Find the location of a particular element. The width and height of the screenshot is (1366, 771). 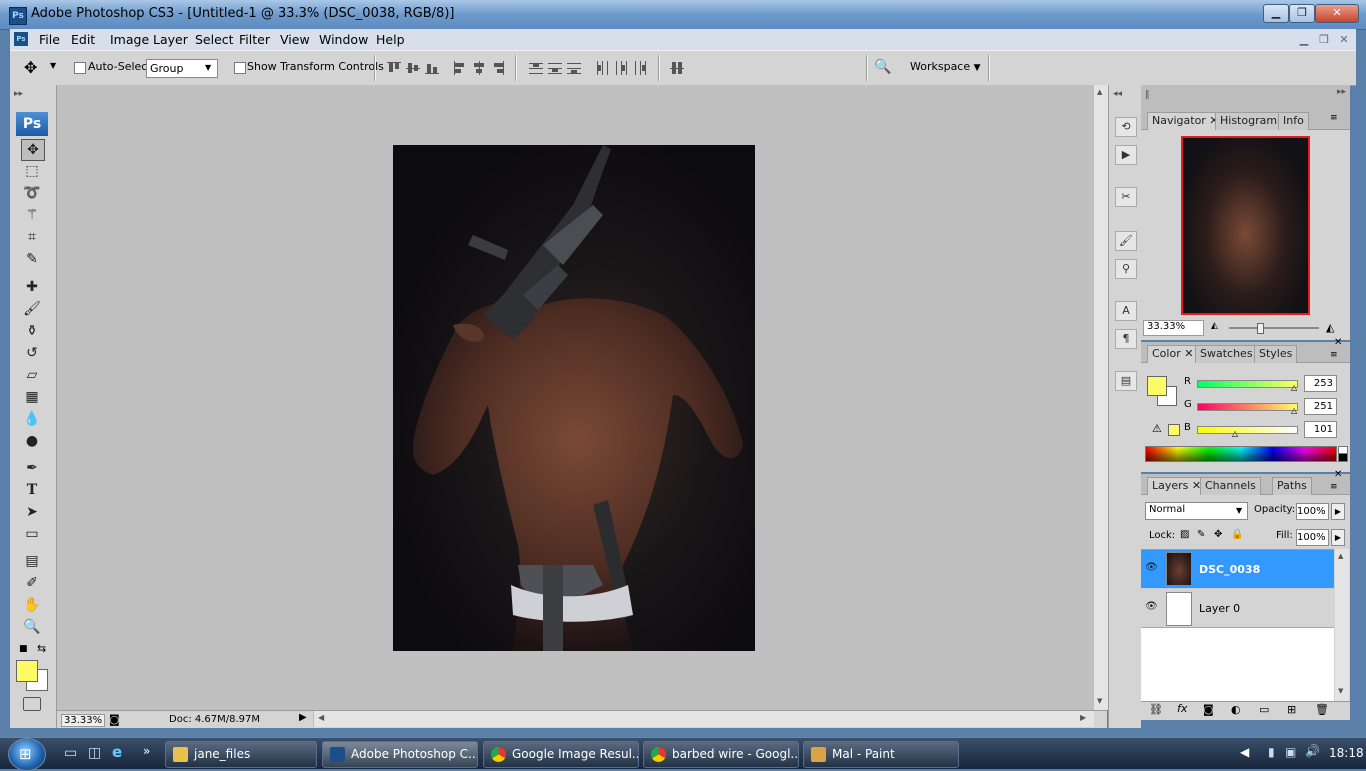

menu-edit: Edit is located at coordinates (83, 39).